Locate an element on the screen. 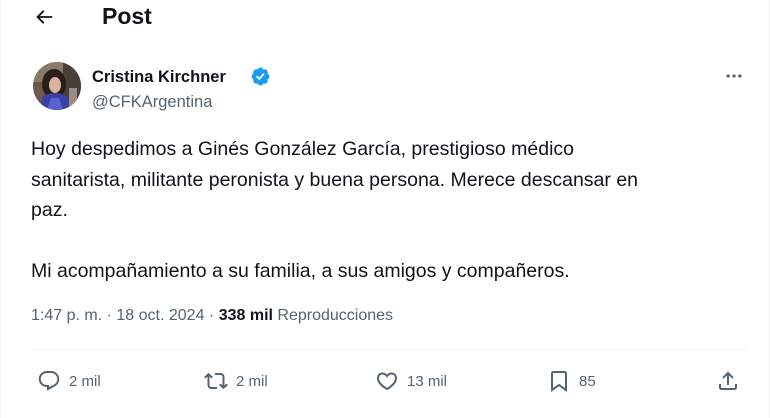 The height and width of the screenshot is (418, 770). bookmark-icon is located at coordinates (559, 381).